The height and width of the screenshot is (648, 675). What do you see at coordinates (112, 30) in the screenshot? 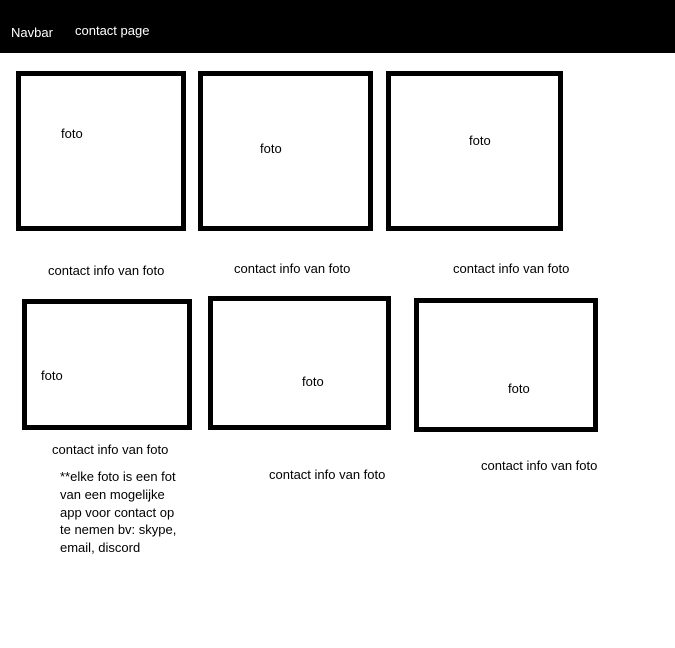
I see `page-title: contact page` at bounding box center [112, 30].